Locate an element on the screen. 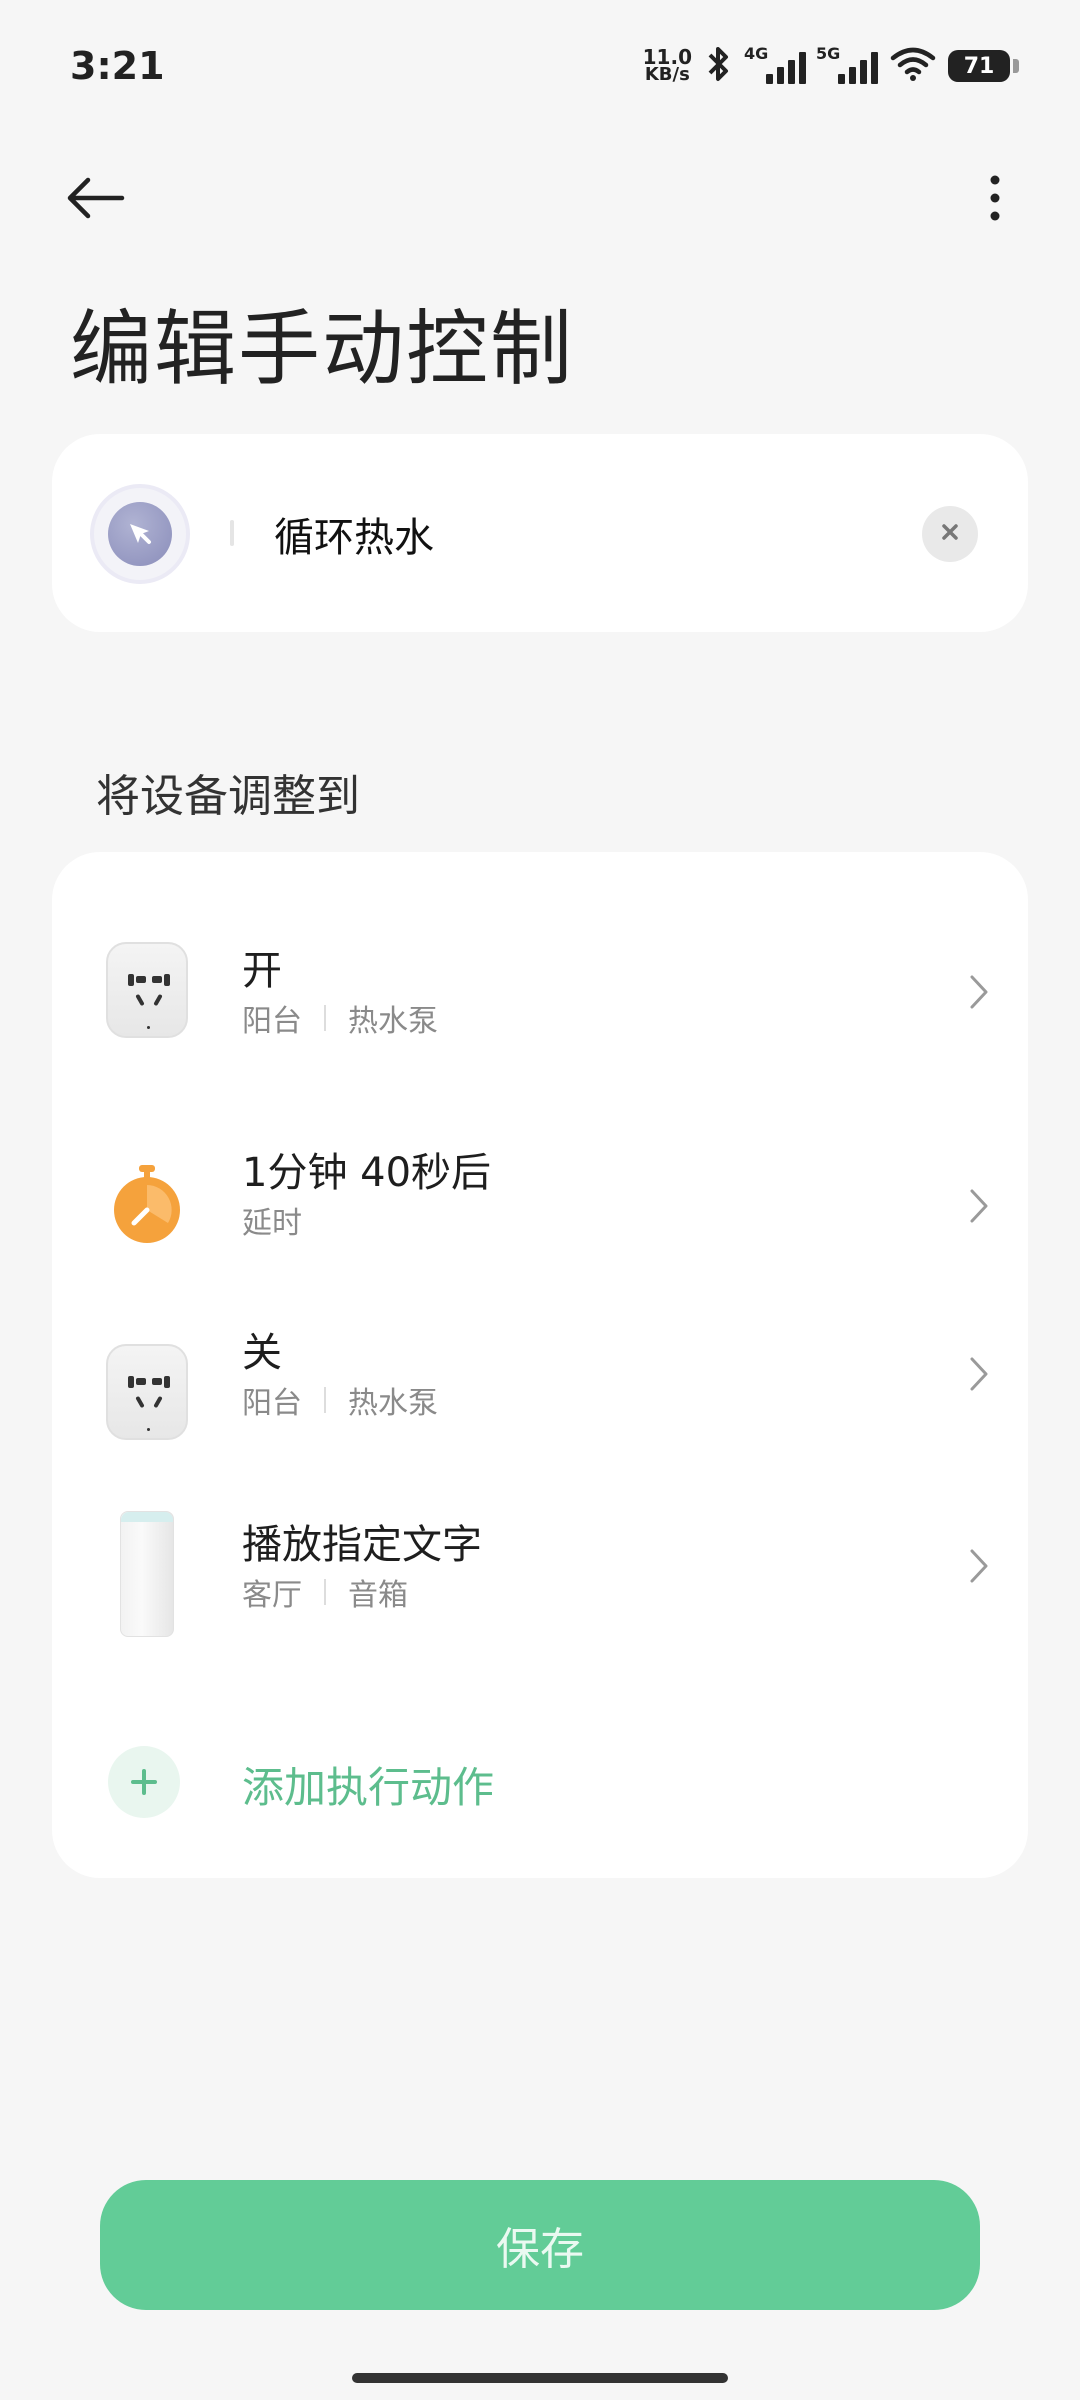 The height and width of the screenshot is (2400, 1080). action-item: 关 阳台 热水泵 is located at coordinates (540, 1395).